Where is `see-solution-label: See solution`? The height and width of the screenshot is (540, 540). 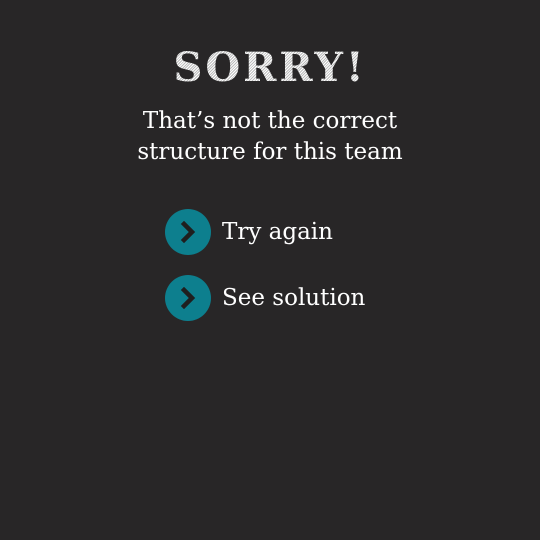 see-solution-label: See solution is located at coordinates (293, 298).